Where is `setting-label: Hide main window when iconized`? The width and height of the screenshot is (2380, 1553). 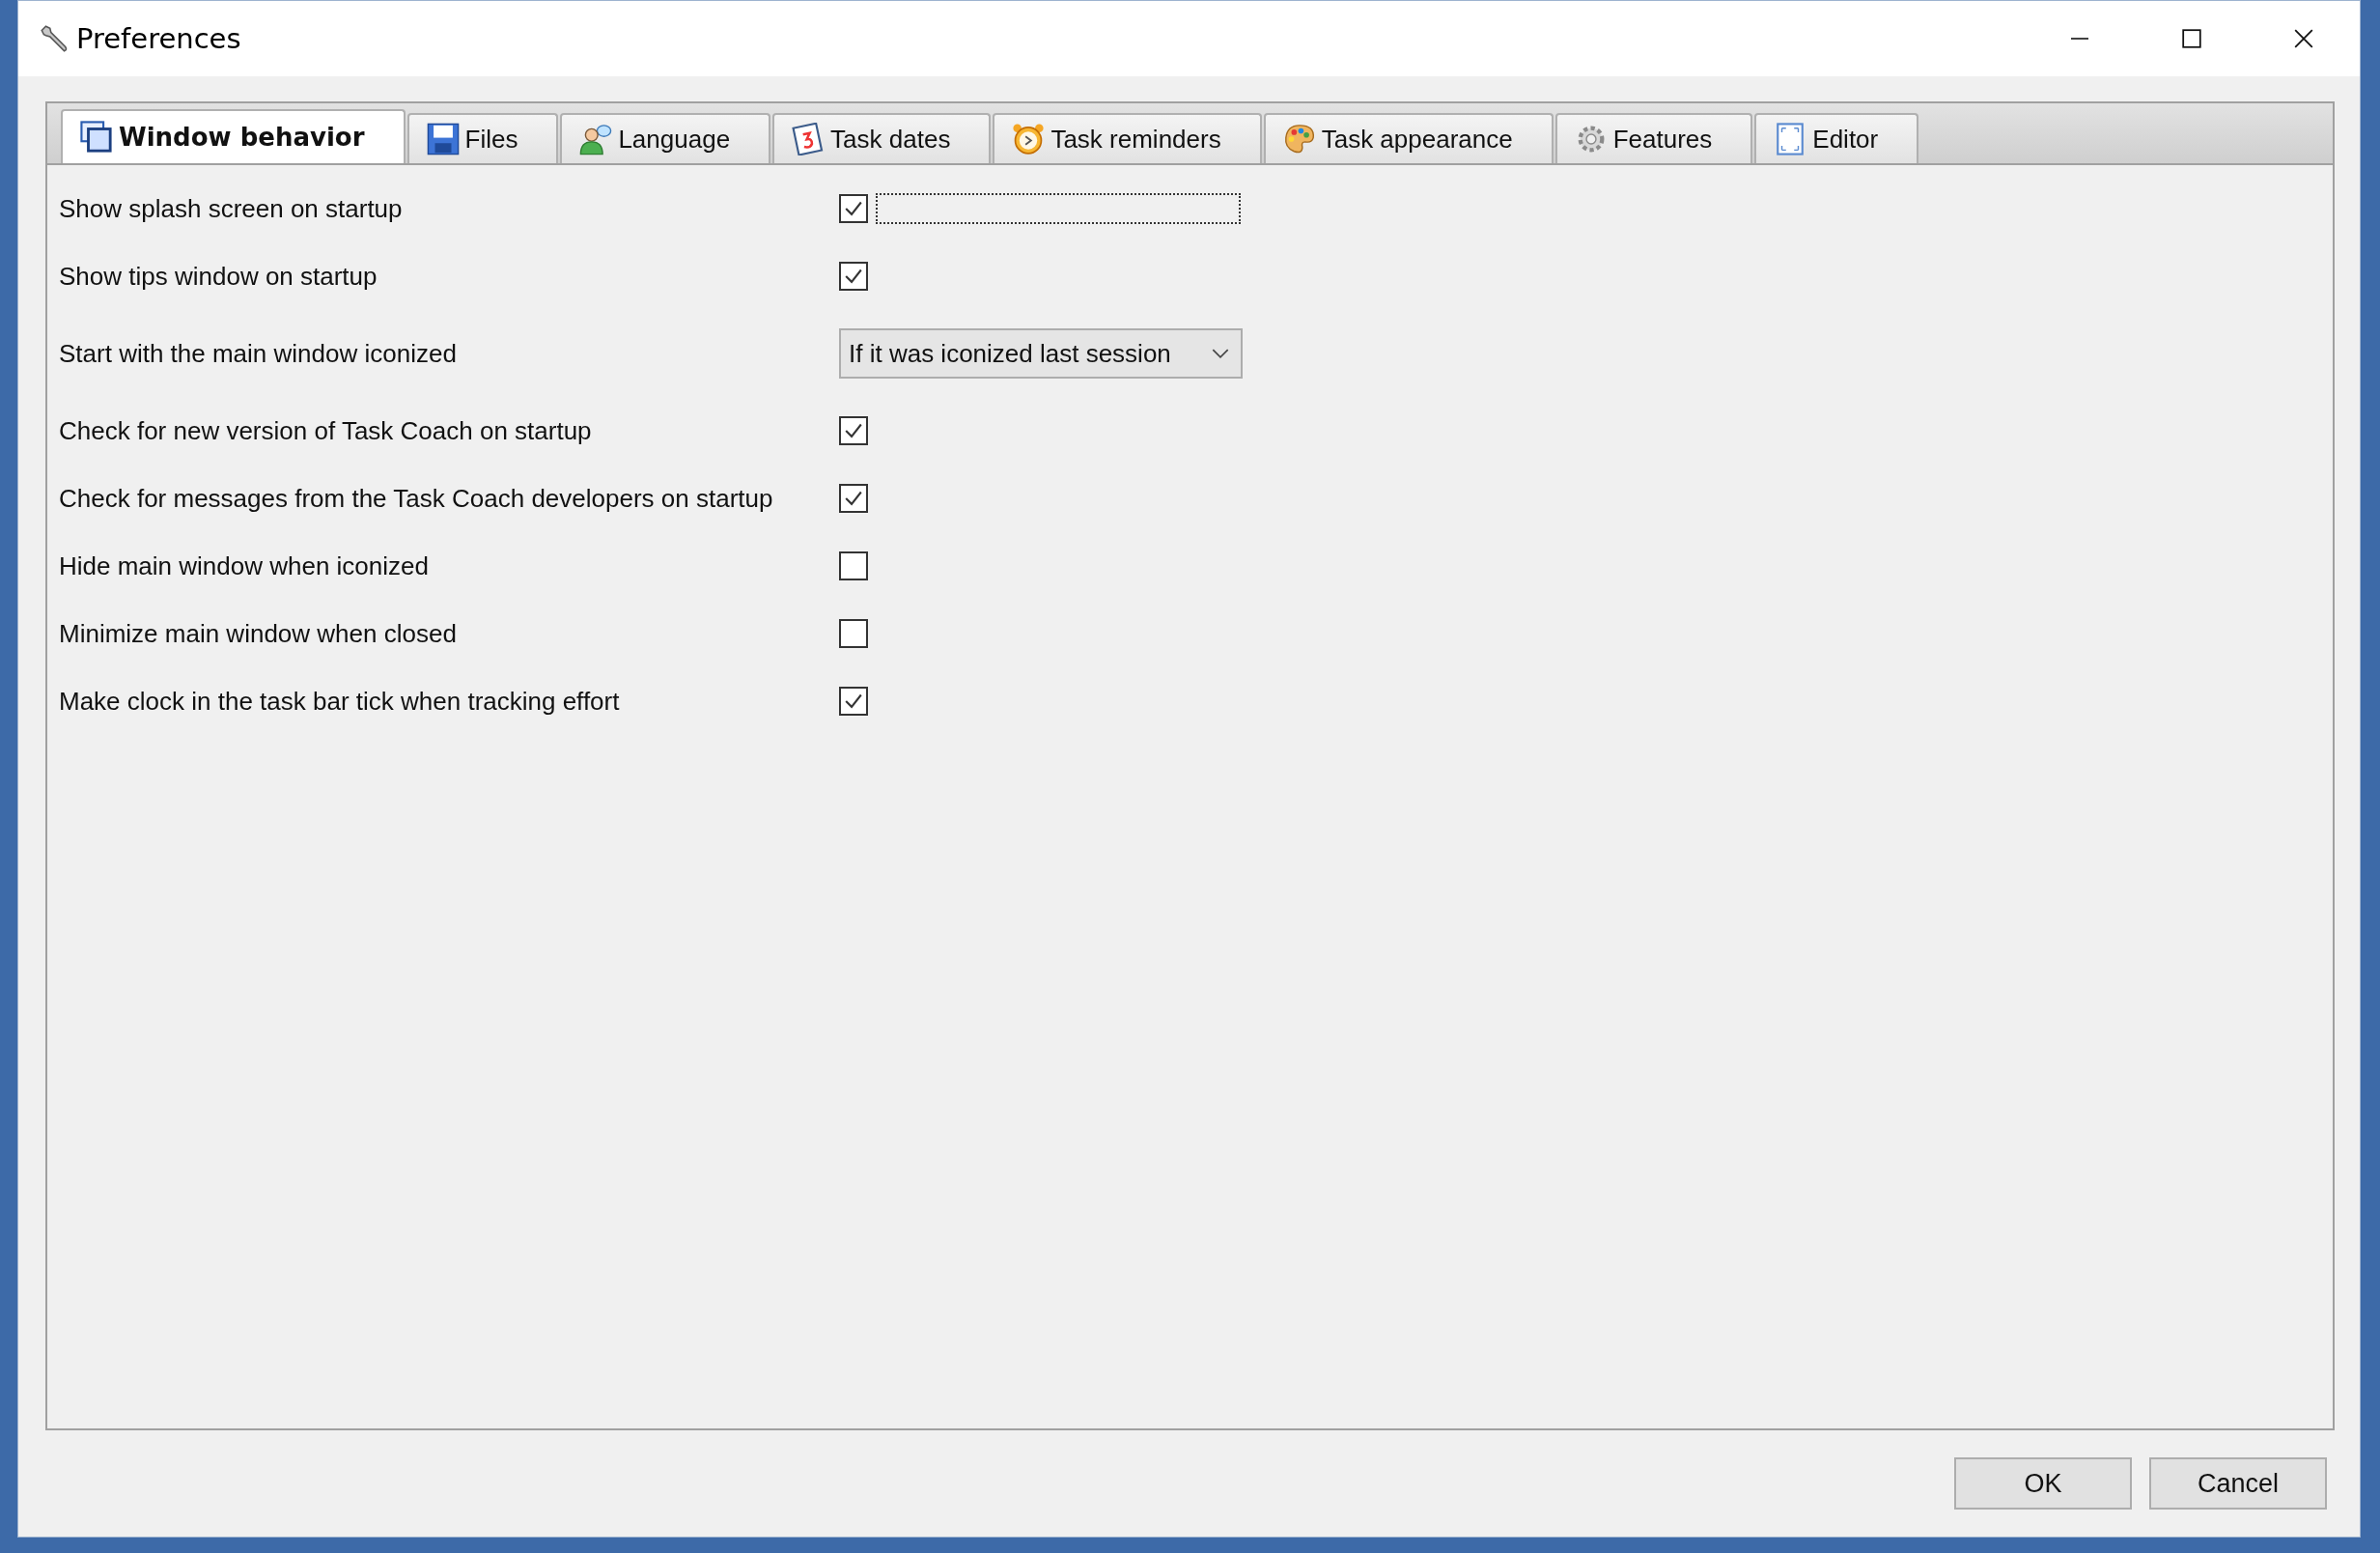
setting-label: Hide main window when iconized is located at coordinates (245, 566).